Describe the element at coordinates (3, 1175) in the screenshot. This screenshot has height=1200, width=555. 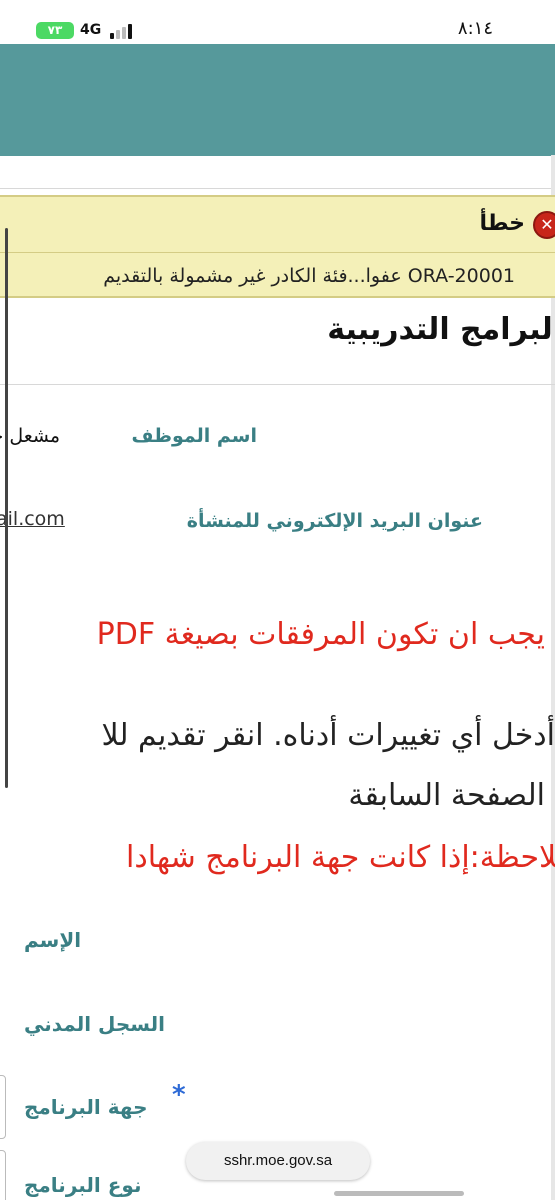
I see `program-type-select` at that location.